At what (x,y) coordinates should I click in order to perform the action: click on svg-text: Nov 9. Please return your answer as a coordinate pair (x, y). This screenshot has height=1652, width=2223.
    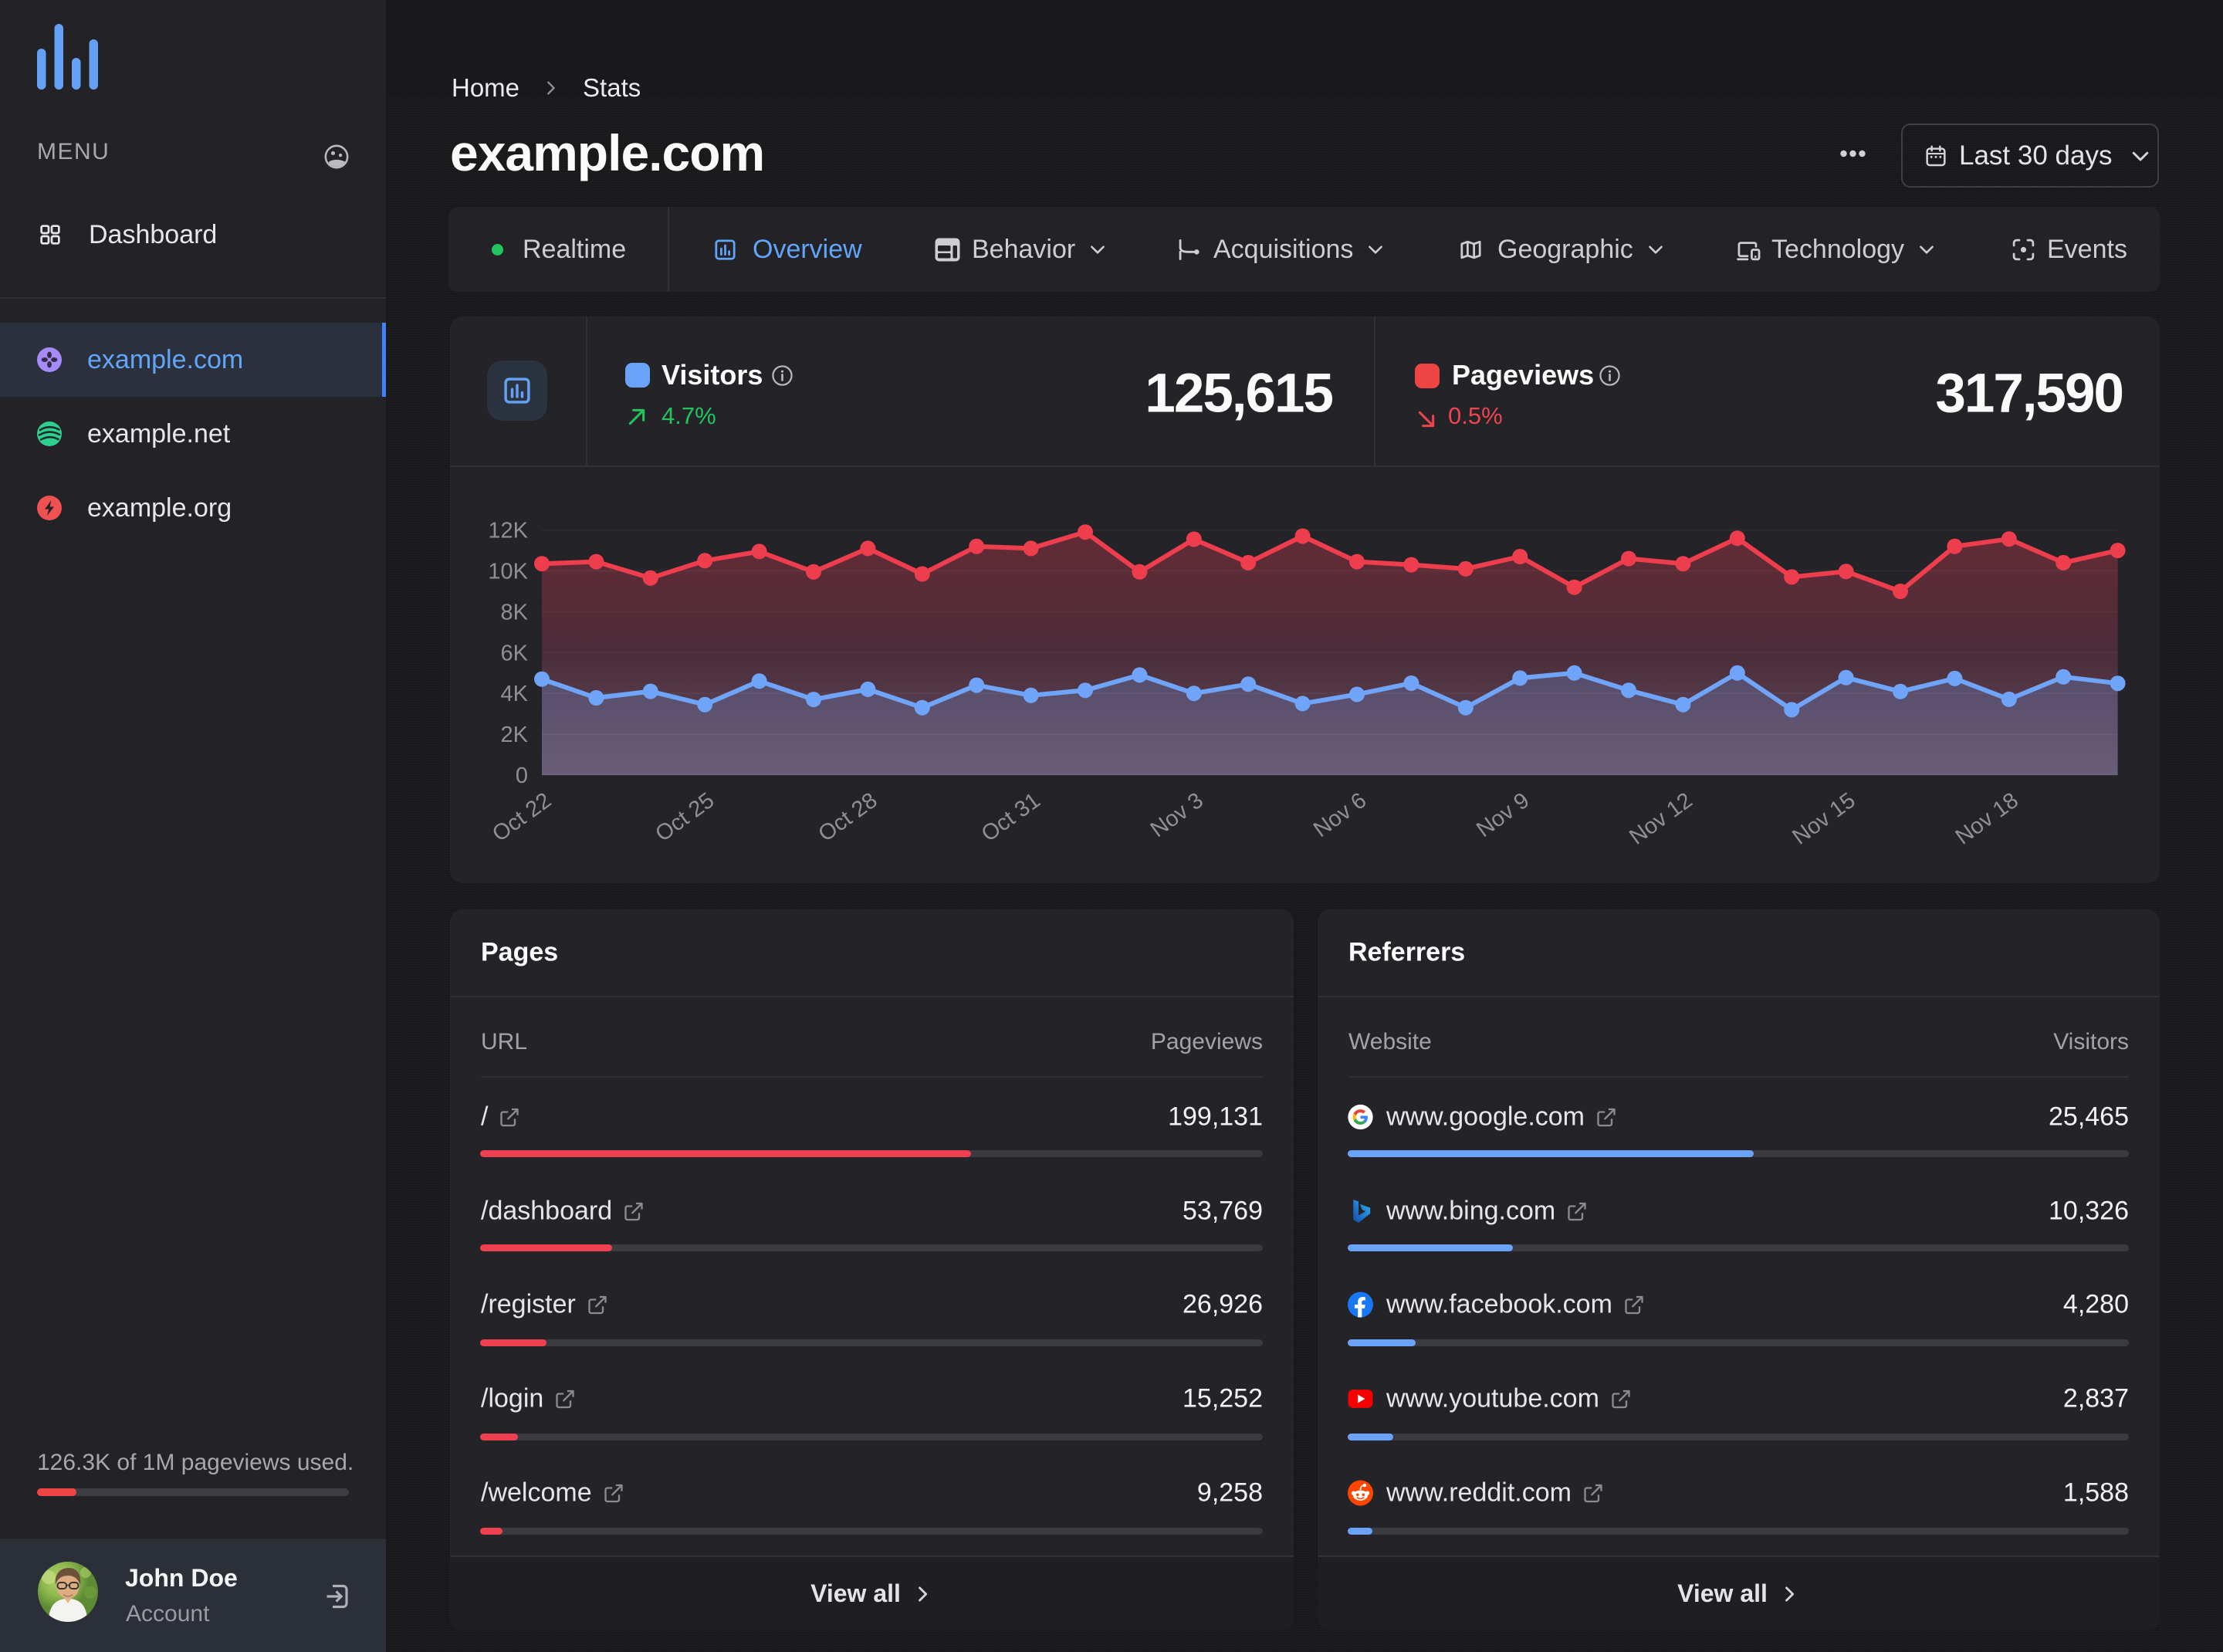
    Looking at the image, I should click on (1503, 815).